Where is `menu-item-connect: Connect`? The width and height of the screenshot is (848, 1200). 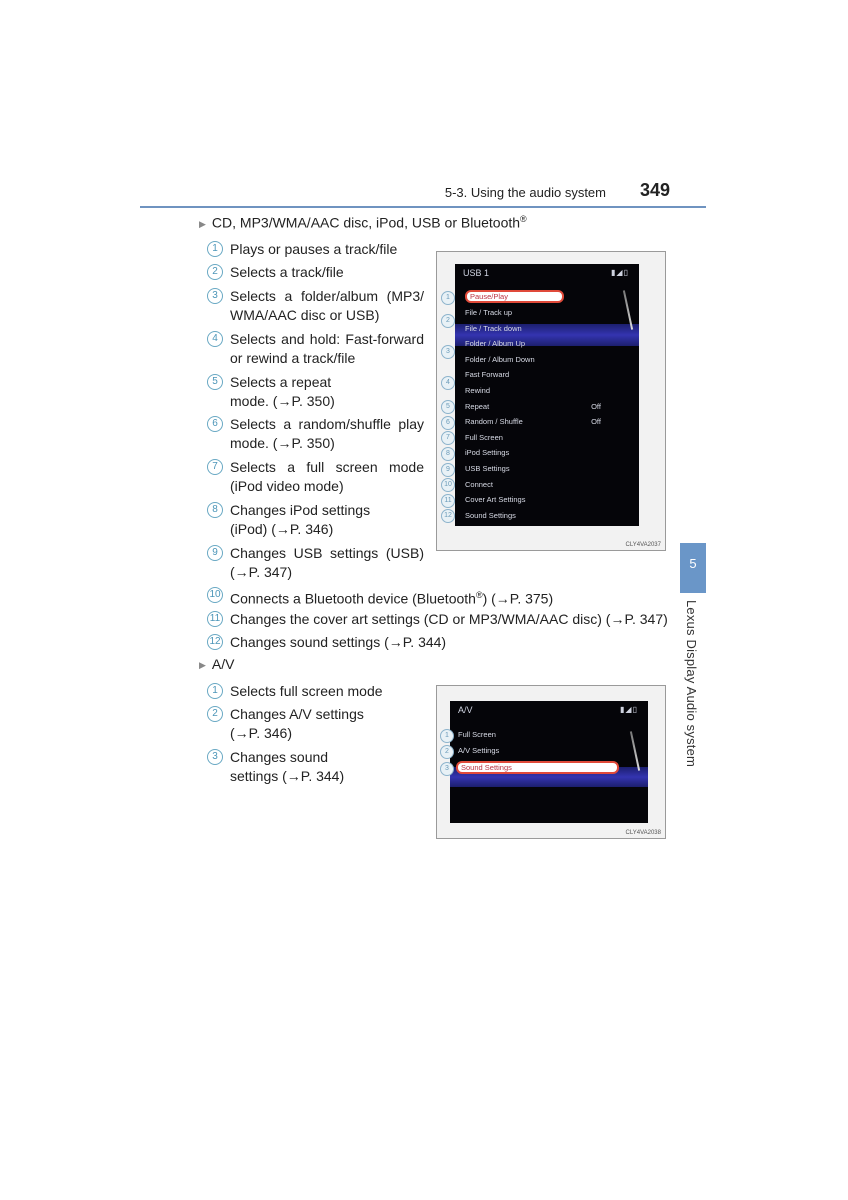 menu-item-connect: Connect is located at coordinates (479, 484).